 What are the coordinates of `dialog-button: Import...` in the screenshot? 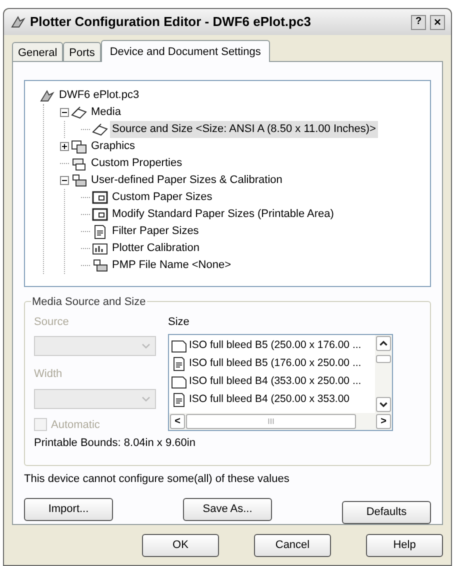 It's located at (68, 509).